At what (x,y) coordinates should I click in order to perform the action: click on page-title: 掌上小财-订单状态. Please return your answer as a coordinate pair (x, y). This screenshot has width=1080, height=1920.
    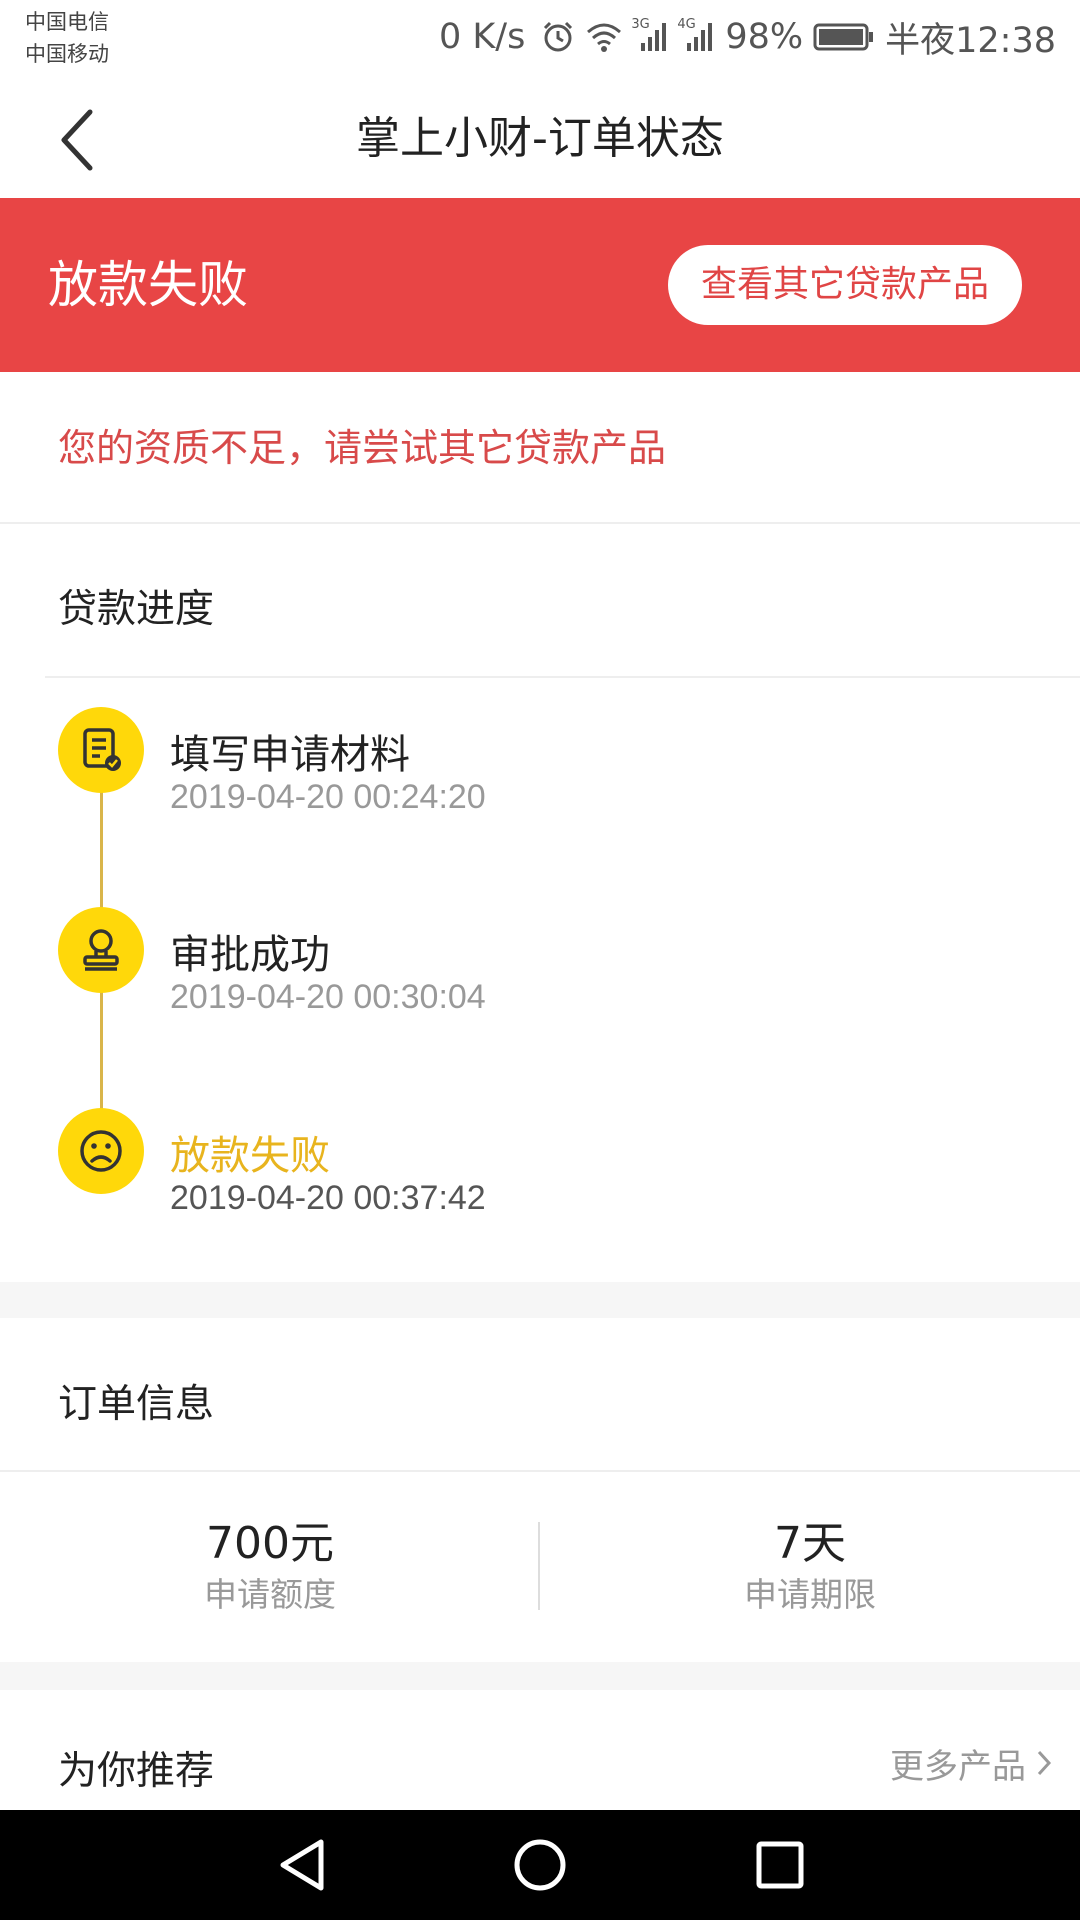
    Looking at the image, I should click on (540, 138).